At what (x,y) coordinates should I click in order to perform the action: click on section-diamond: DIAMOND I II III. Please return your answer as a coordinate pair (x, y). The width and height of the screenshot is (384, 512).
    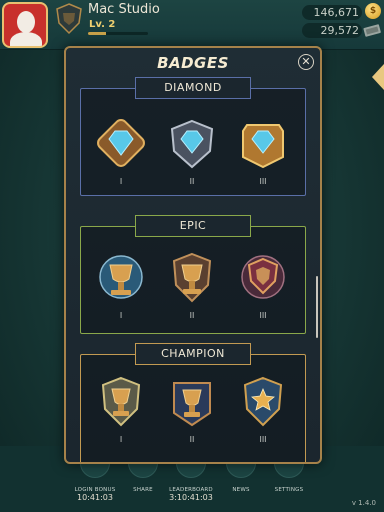
    Looking at the image, I should click on (193, 136).